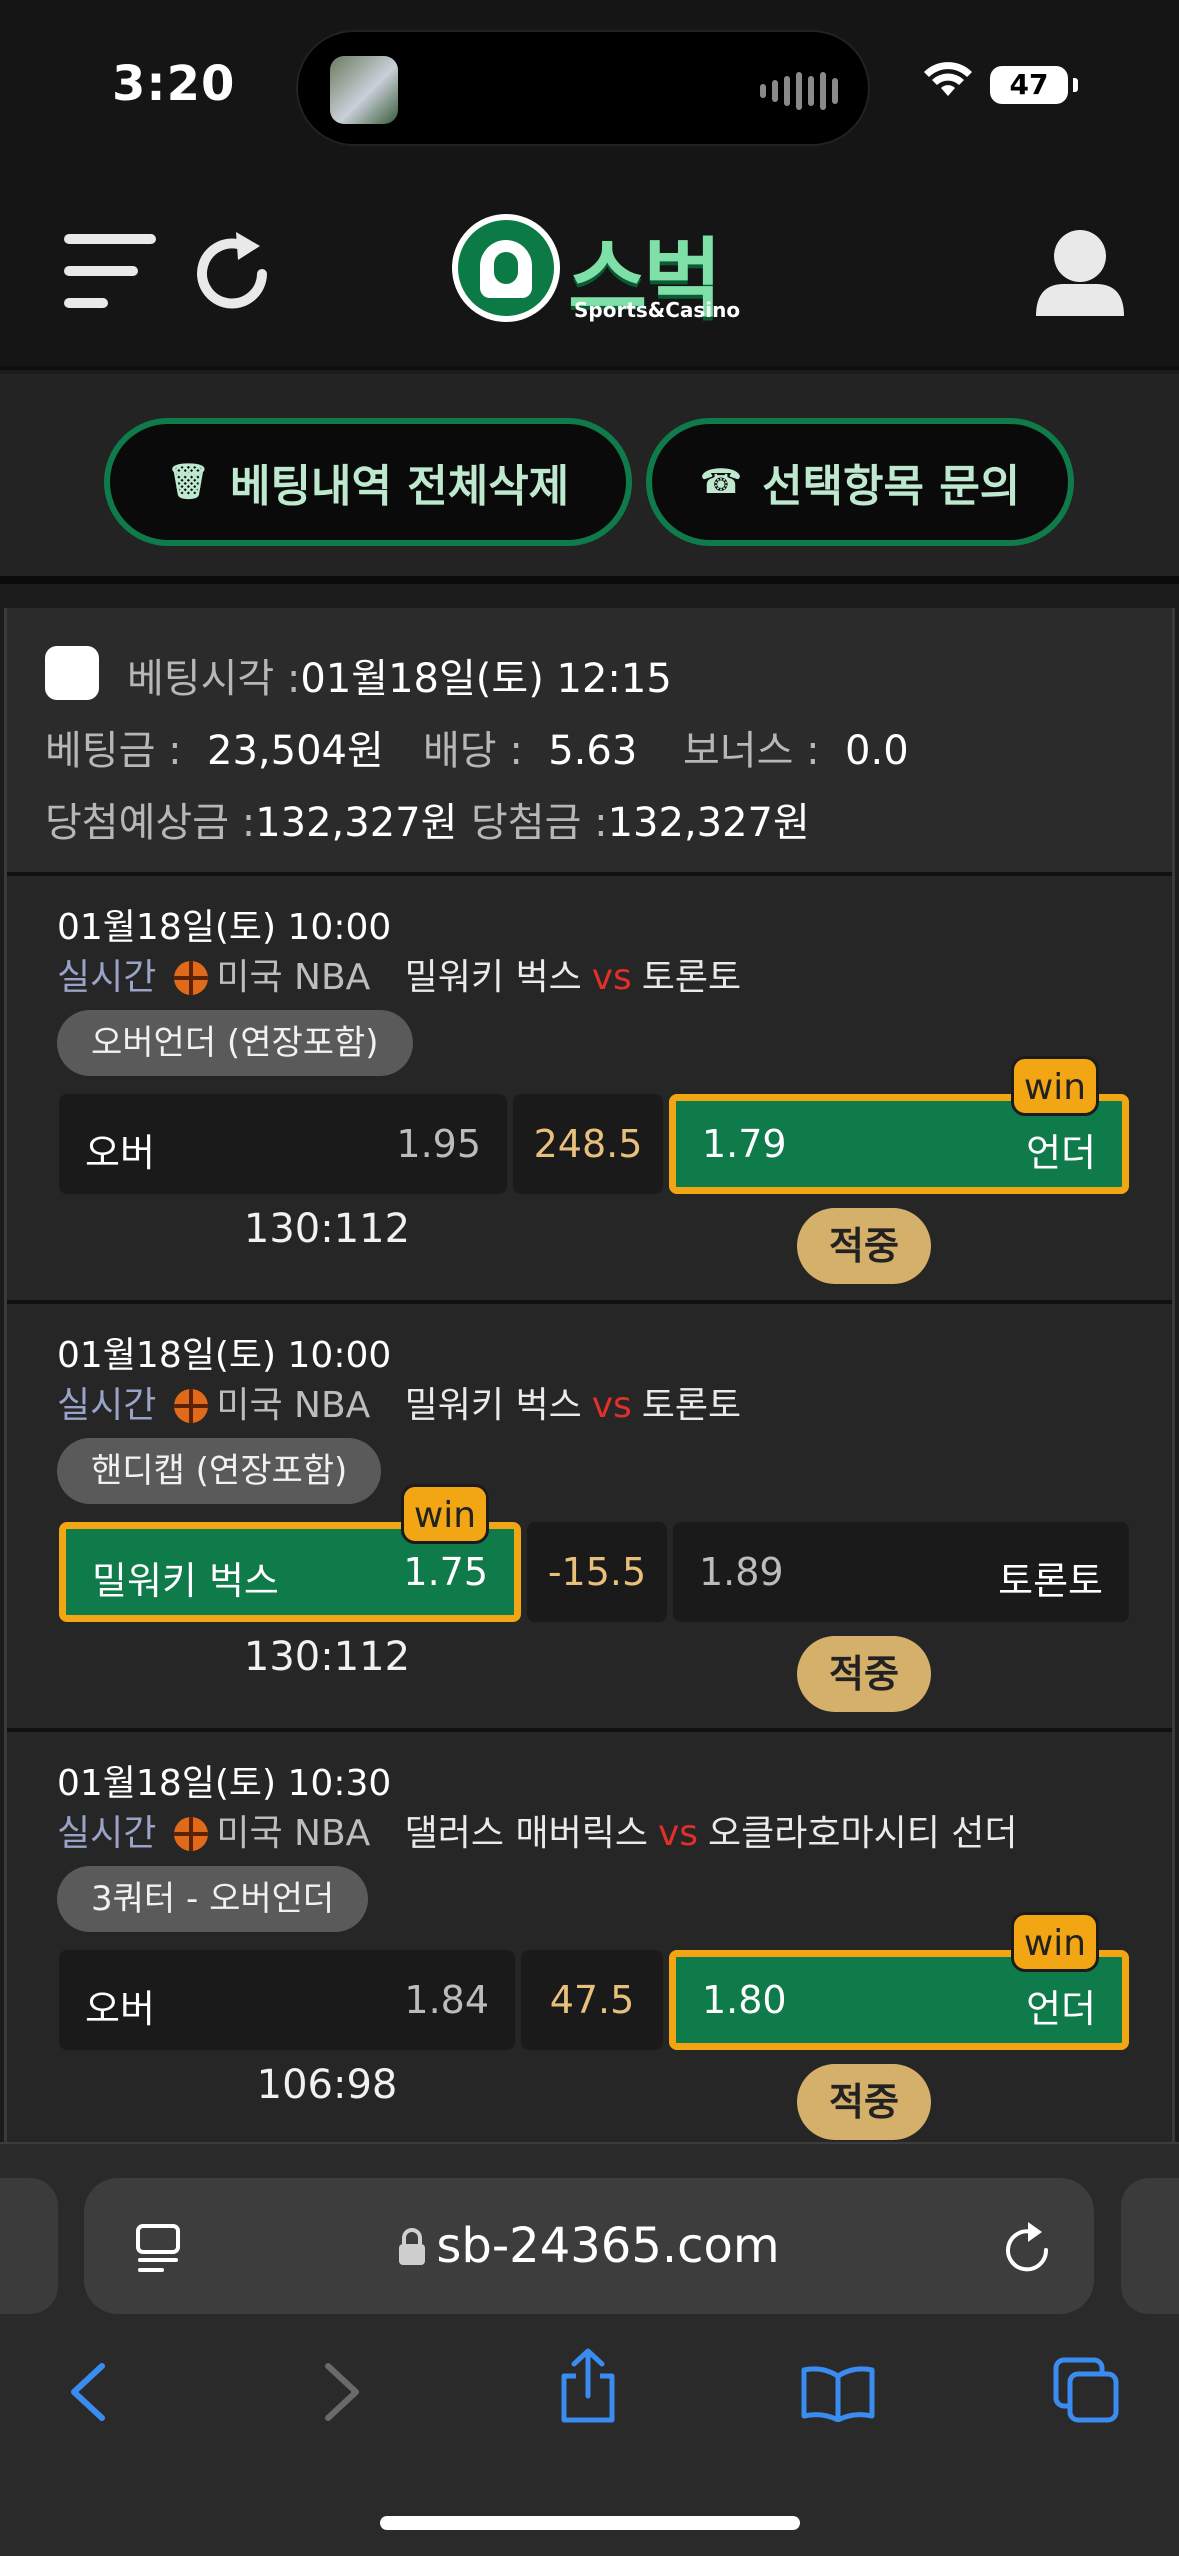 This screenshot has height=2556, width=1179. Describe the element at coordinates (287, 2000) in the screenshot. I see `odds-option-left: 오버 1.84` at that location.